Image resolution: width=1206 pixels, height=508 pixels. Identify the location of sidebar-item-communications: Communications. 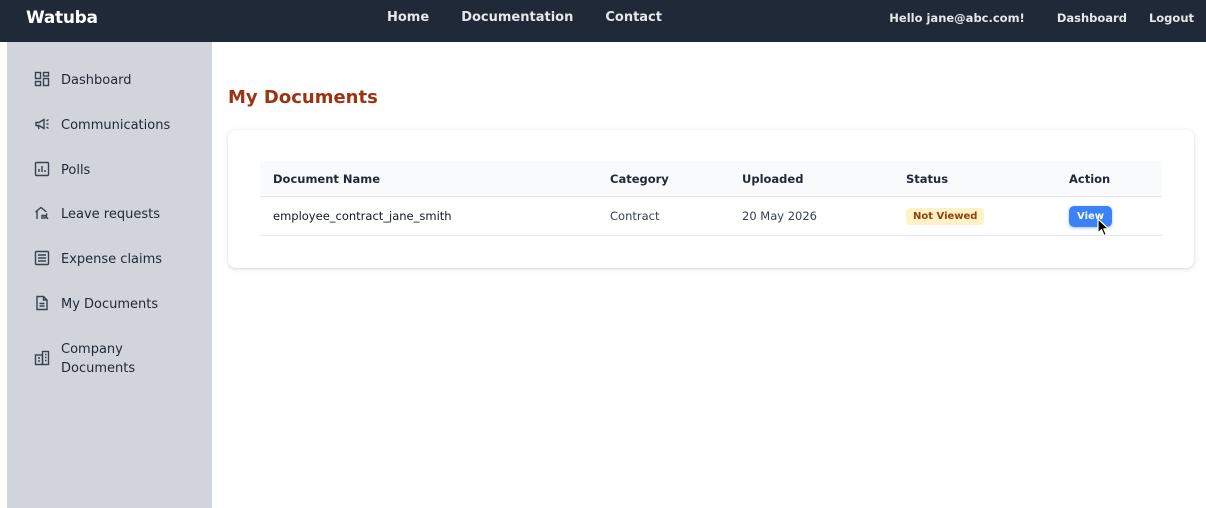
(109, 125).